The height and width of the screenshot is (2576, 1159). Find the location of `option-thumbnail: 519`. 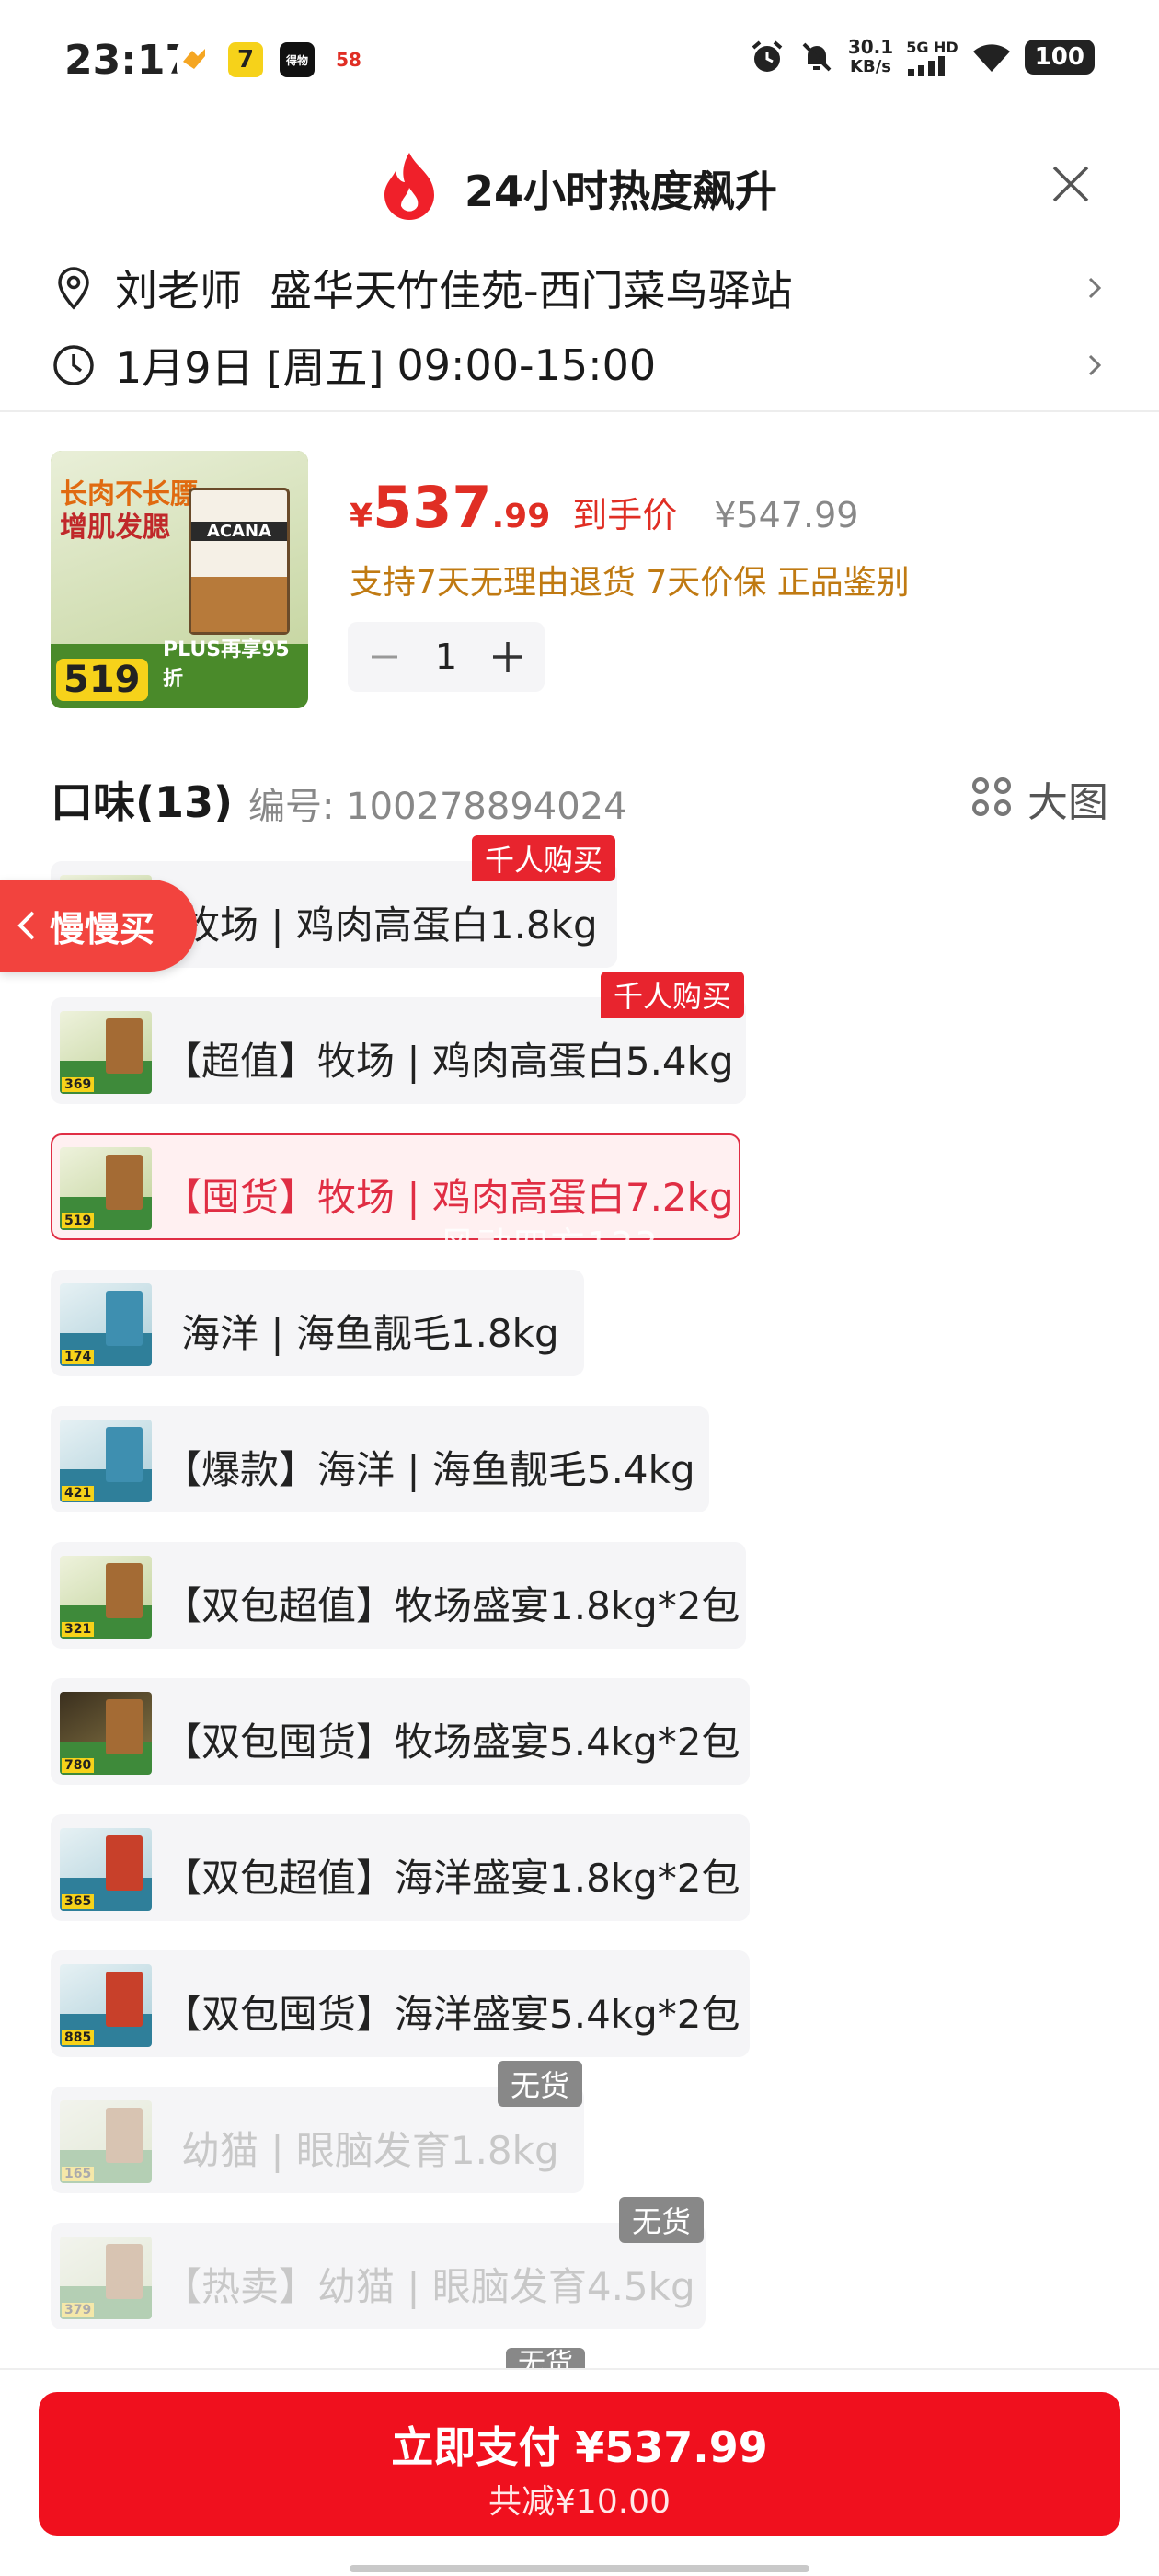

option-thumbnail: 519 is located at coordinates (106, 1188).